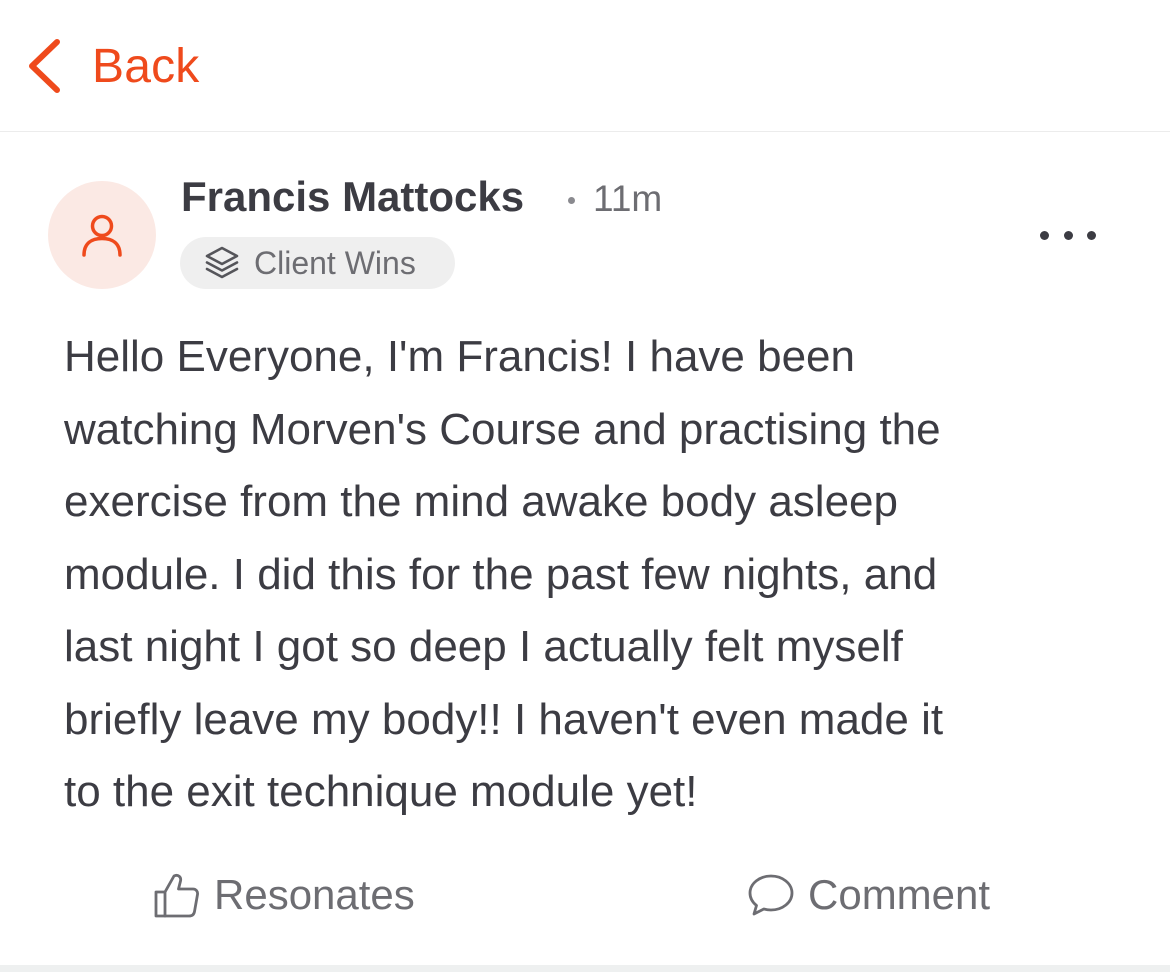 The image size is (1170, 972). Describe the element at coordinates (899, 894) in the screenshot. I see `comment-label: Comment` at that location.